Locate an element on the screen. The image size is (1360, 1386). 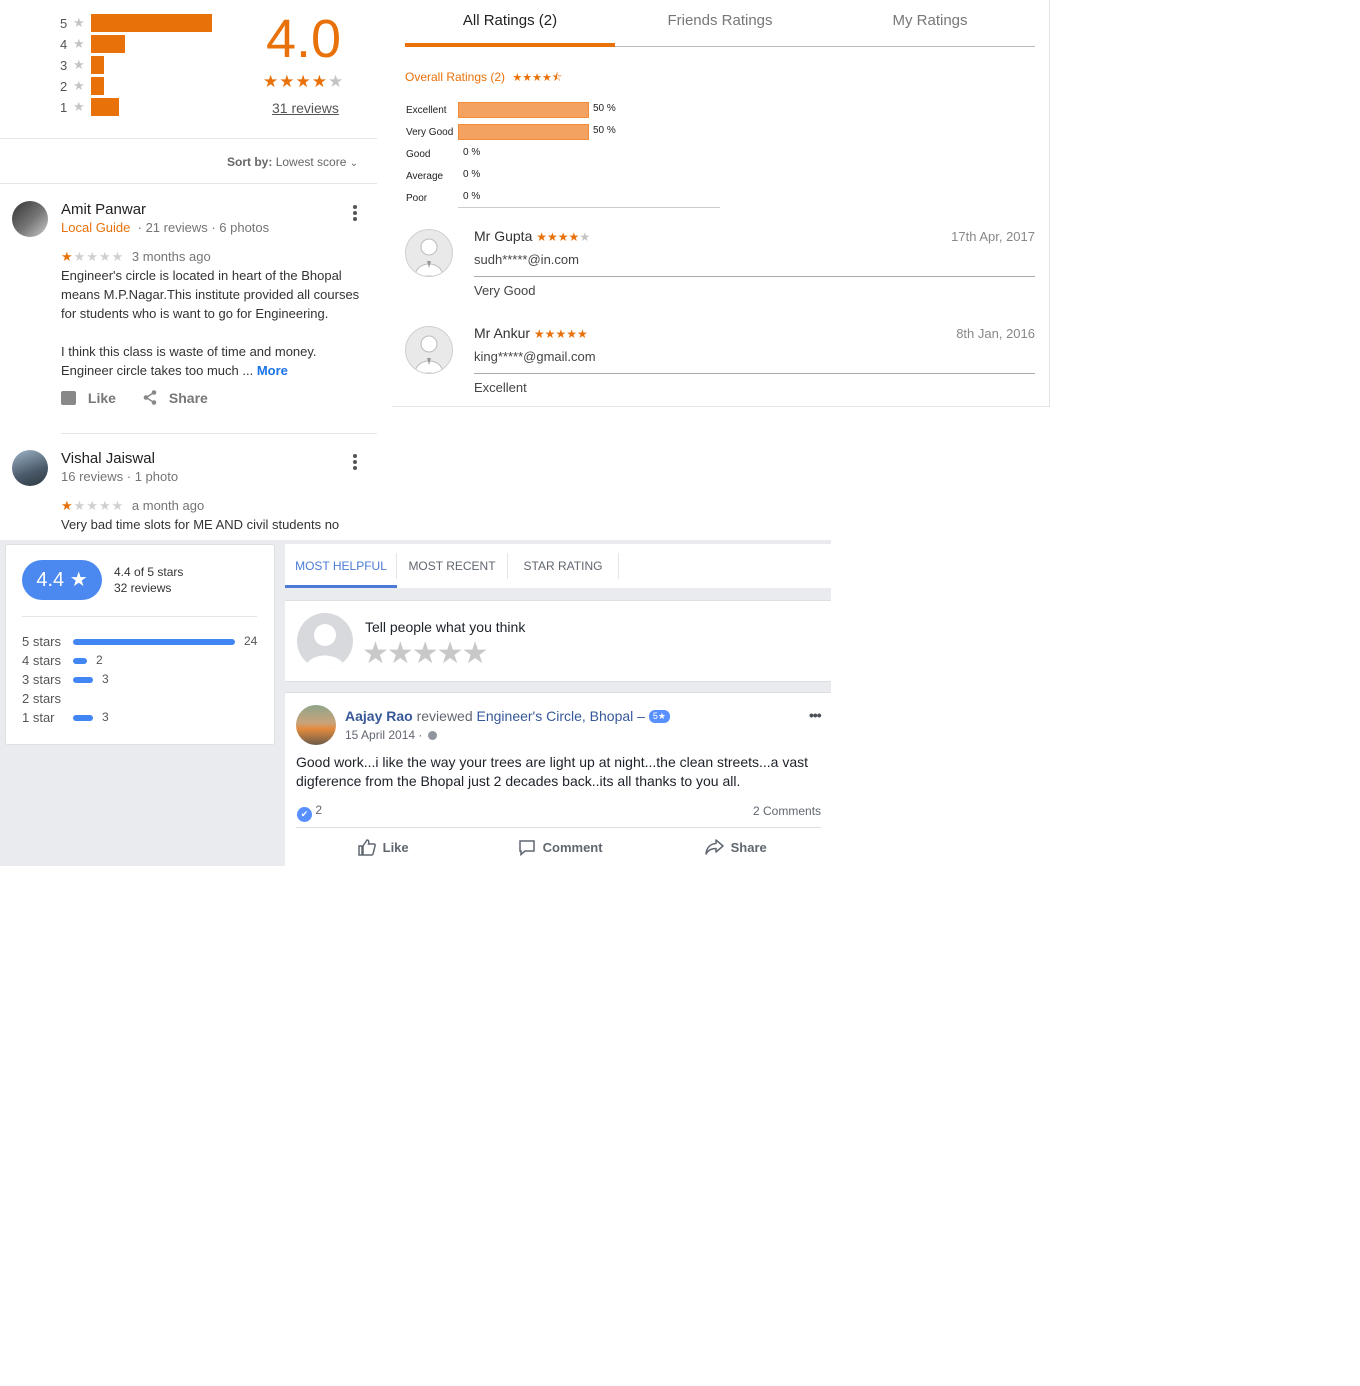
share-icon is located at coordinates (150, 397).